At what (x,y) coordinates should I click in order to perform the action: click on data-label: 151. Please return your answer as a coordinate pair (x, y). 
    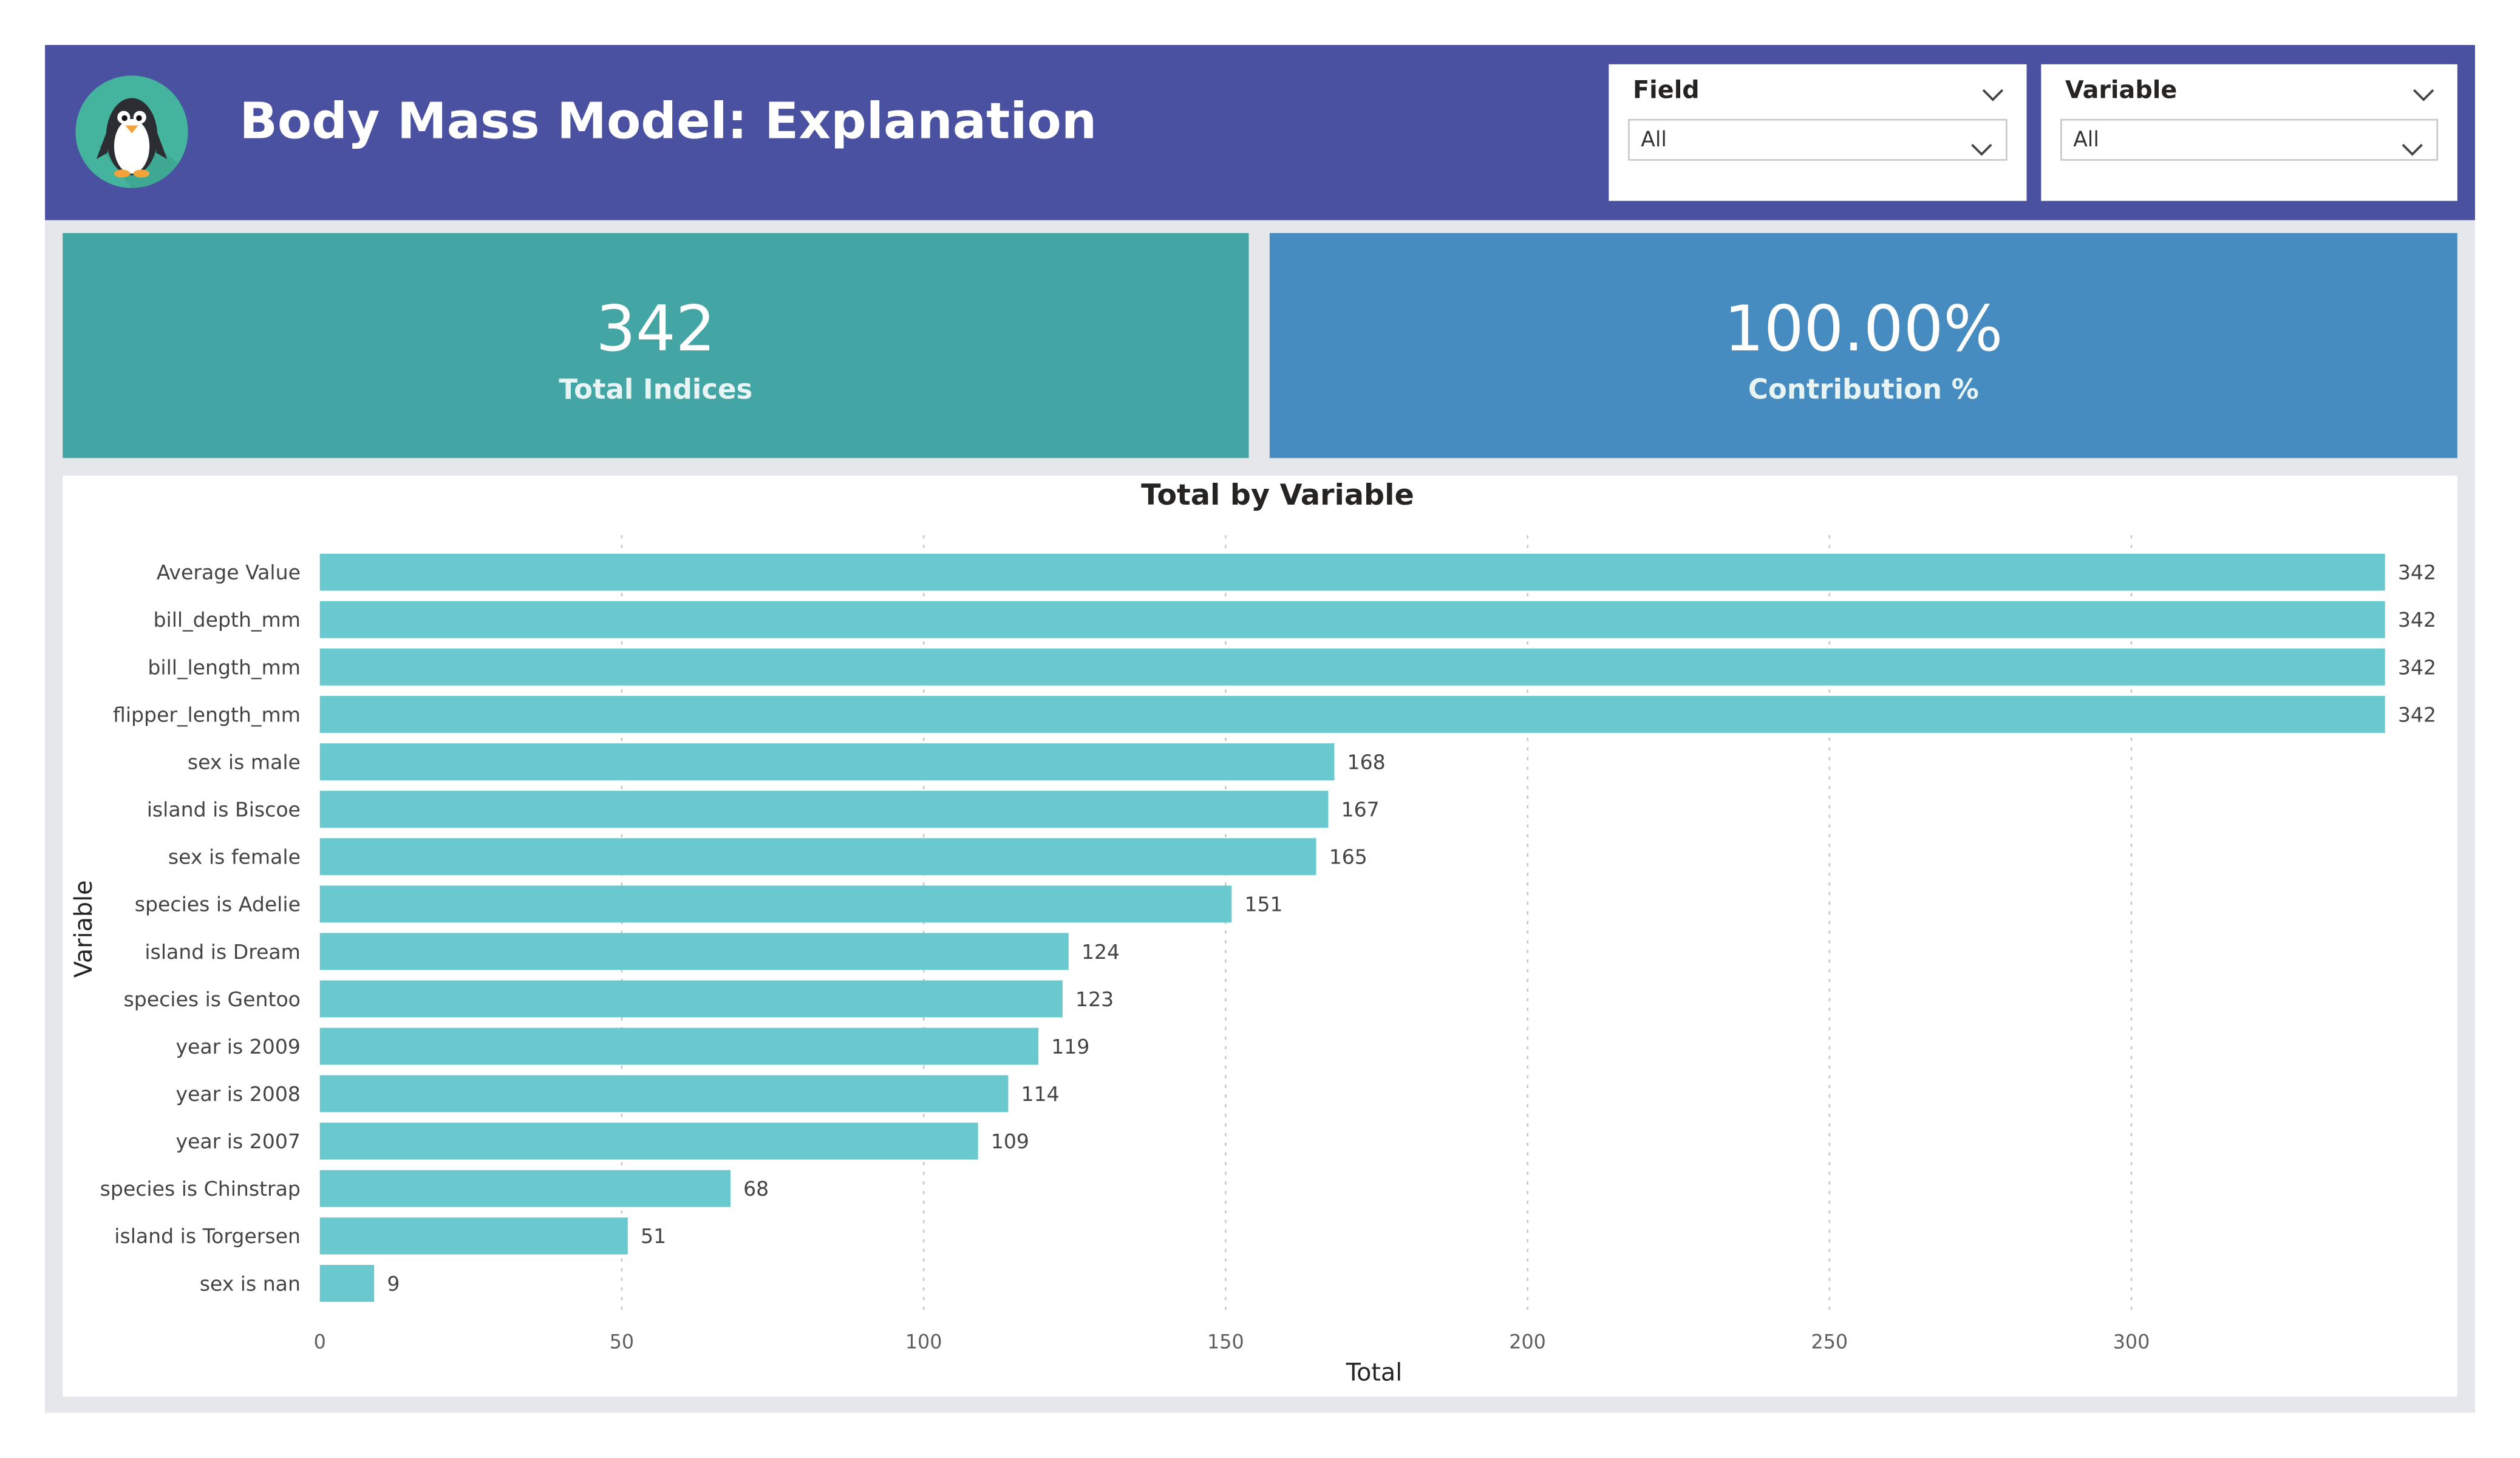
    Looking at the image, I should click on (1263, 904).